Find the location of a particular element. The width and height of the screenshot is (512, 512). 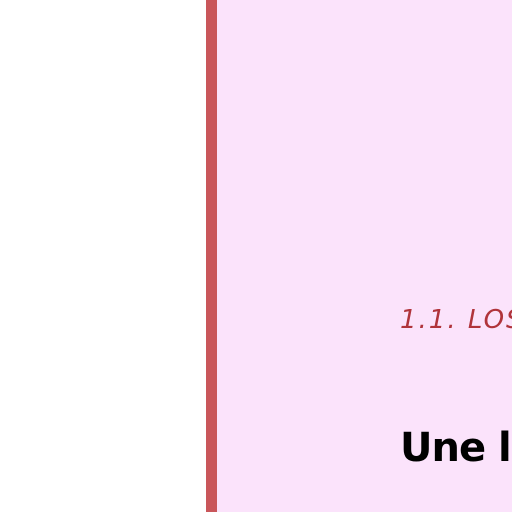

section-heading: 1.1. LOS is located at coordinates (456, 320).